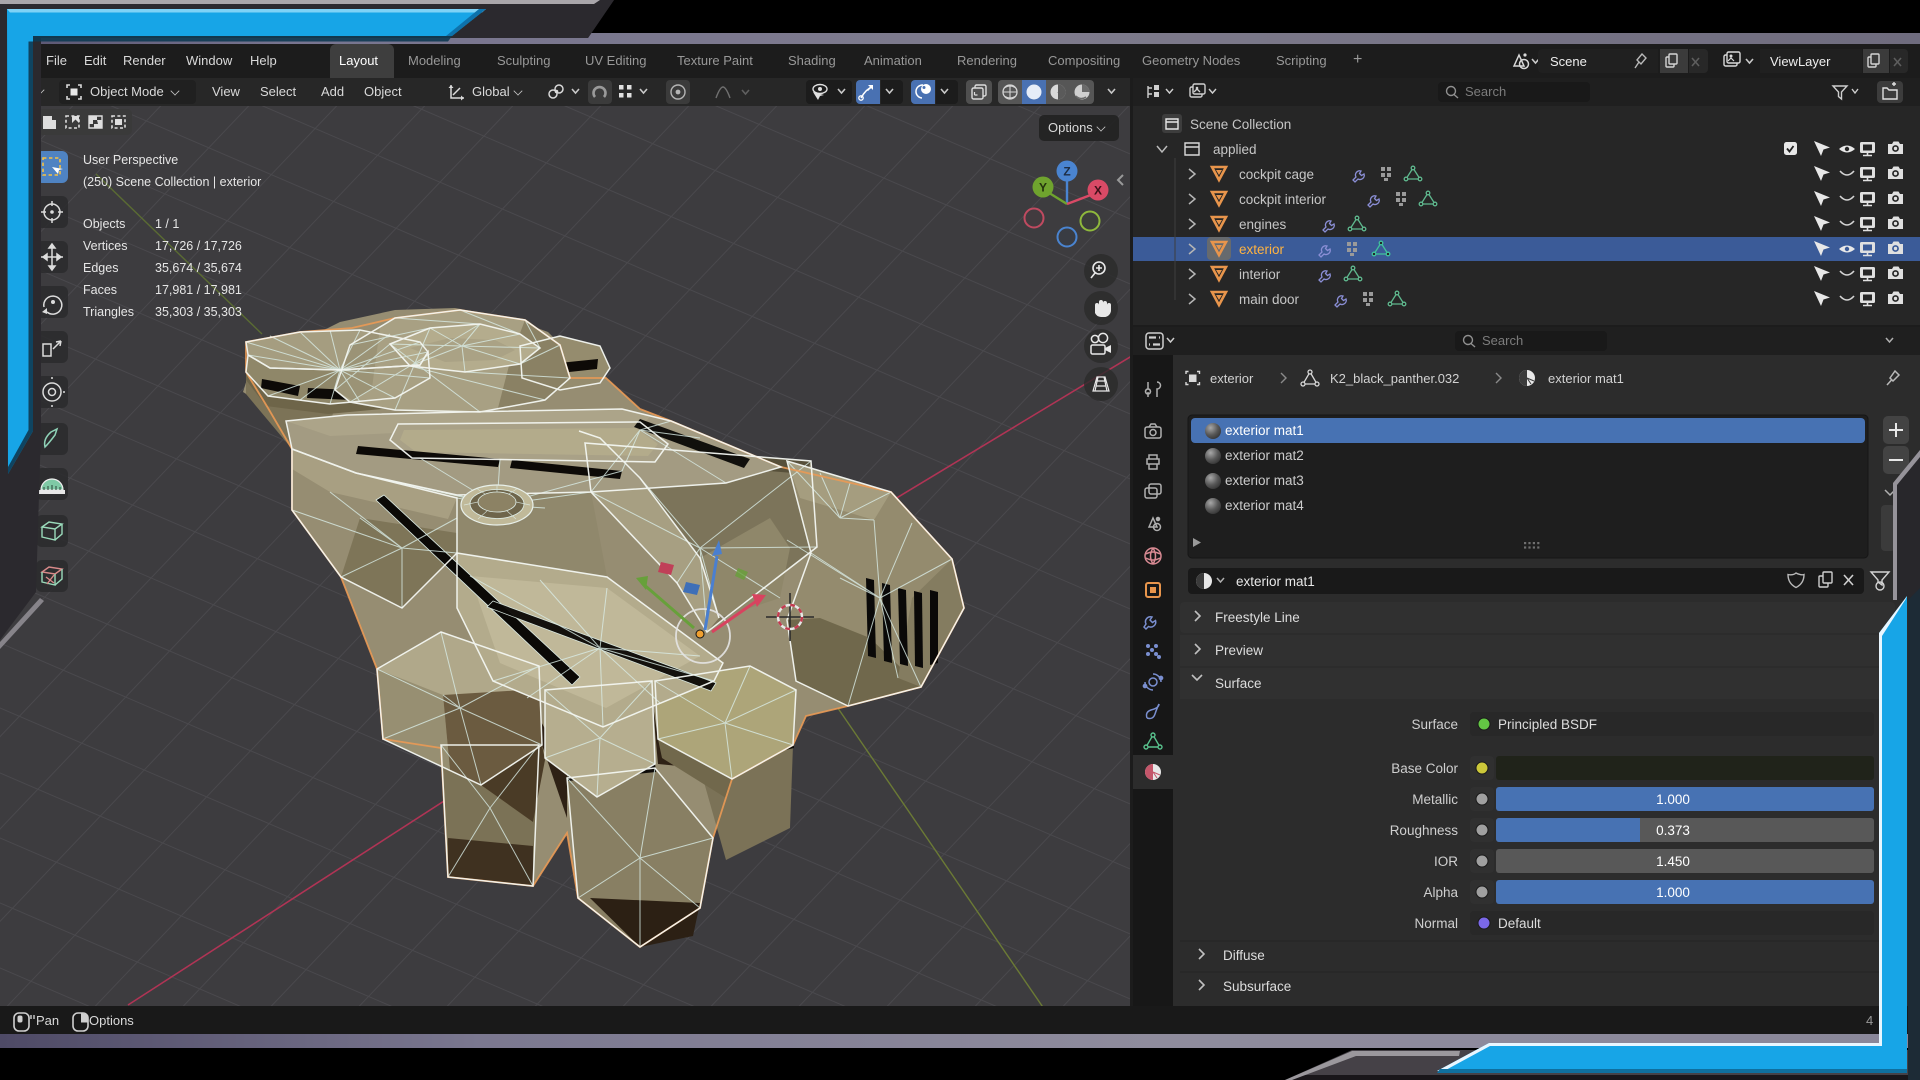  Describe the element at coordinates (1264, 455) in the screenshot. I see `svg-text: exterior mat2` at that location.